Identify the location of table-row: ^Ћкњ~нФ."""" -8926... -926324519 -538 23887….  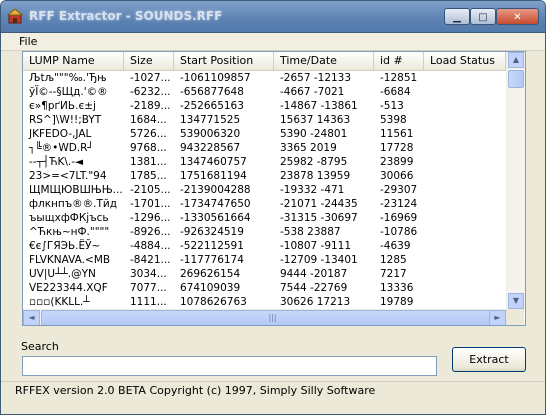
(264, 232).